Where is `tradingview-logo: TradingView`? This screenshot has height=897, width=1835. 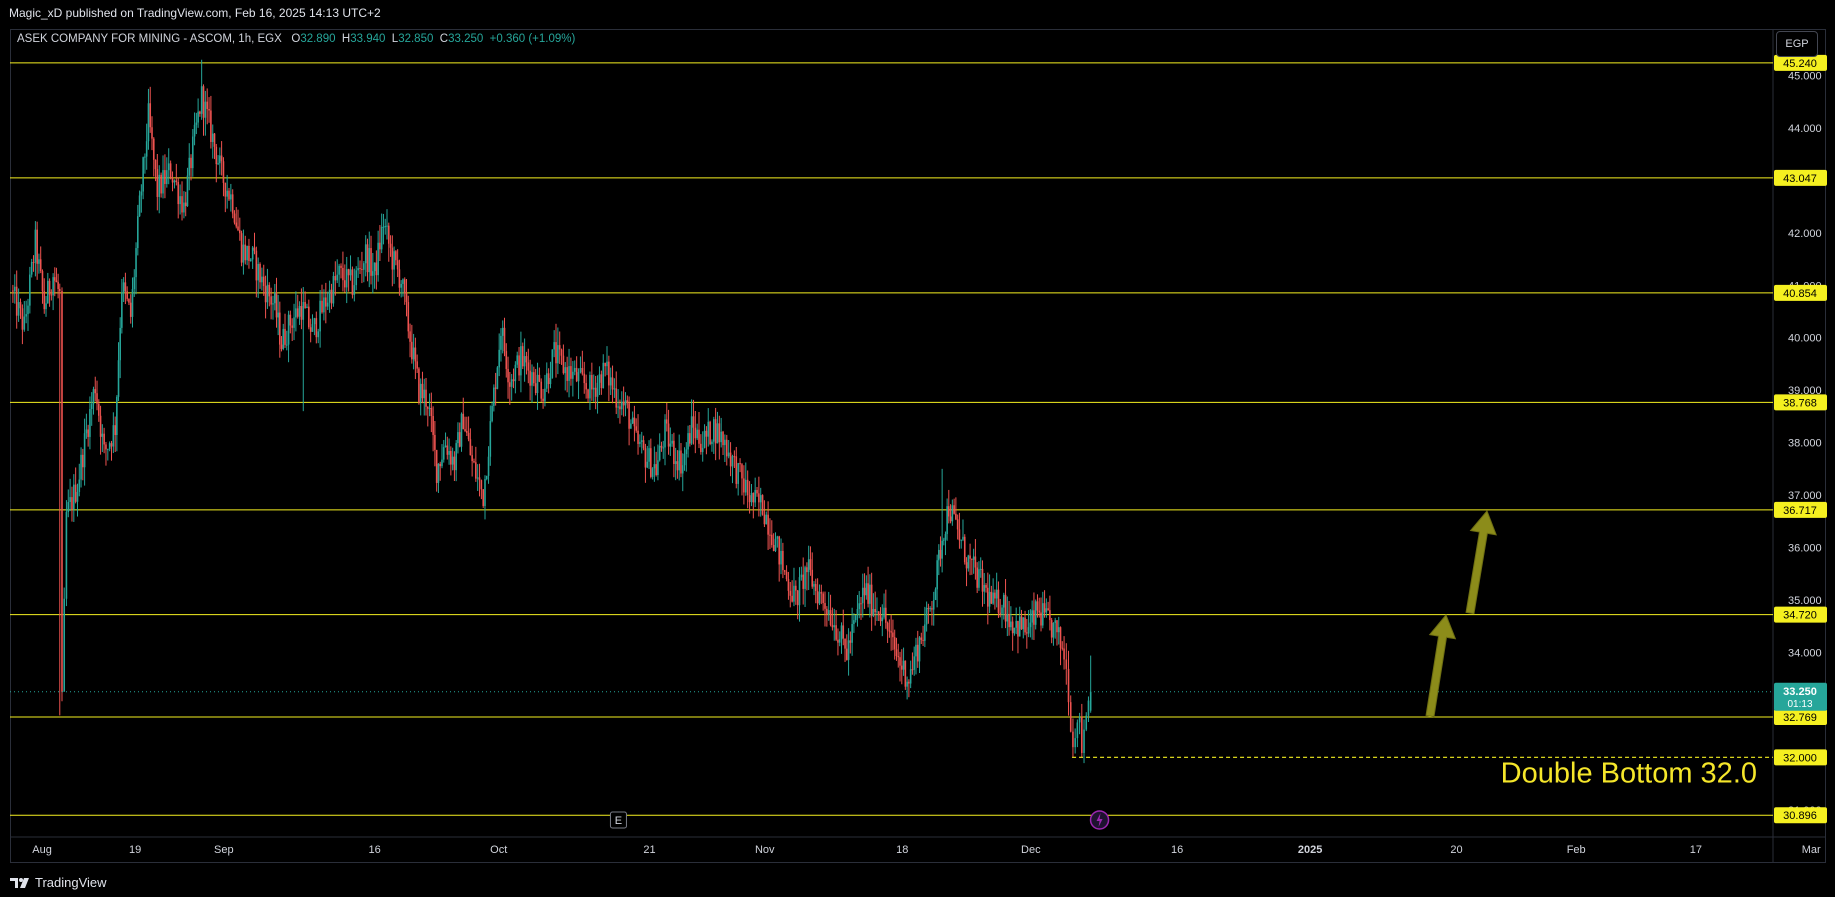 tradingview-logo: TradingView is located at coordinates (58, 882).